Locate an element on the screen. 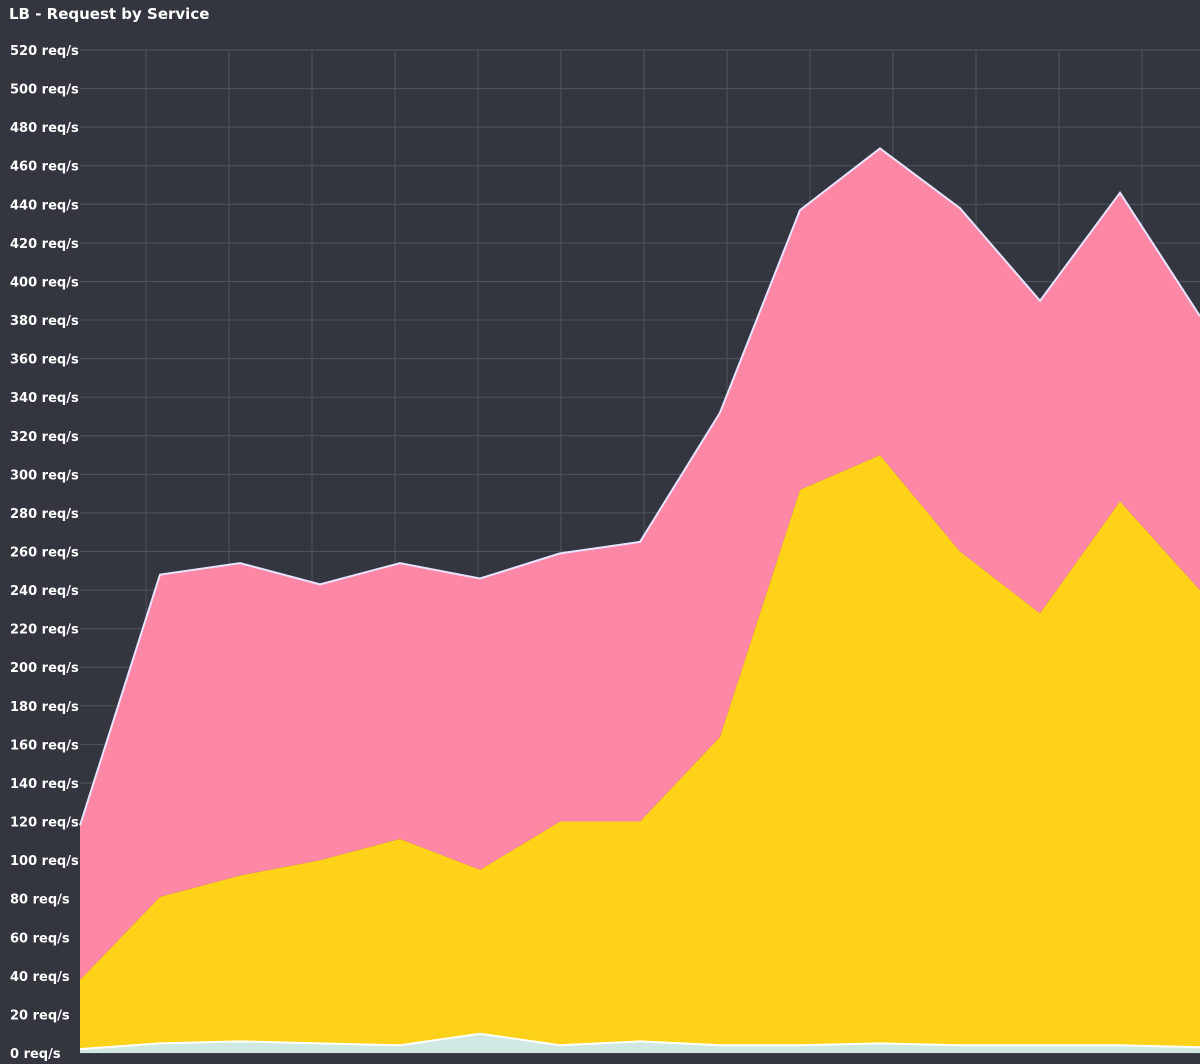 This screenshot has height=1064, width=1200. y-tick-label: 140 req/s is located at coordinates (44, 784).